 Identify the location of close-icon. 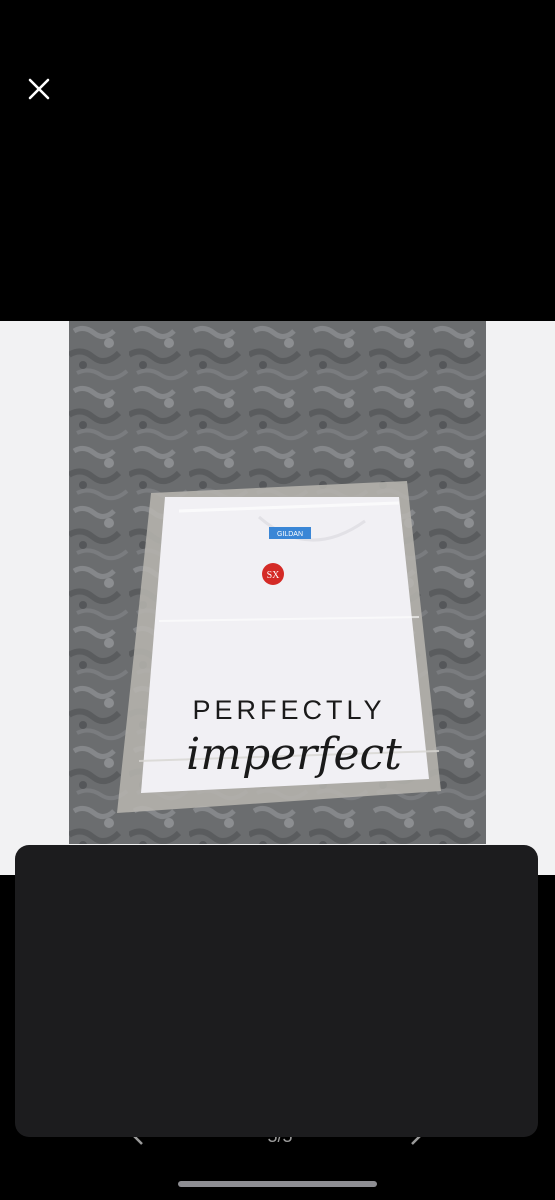
(39, 89).